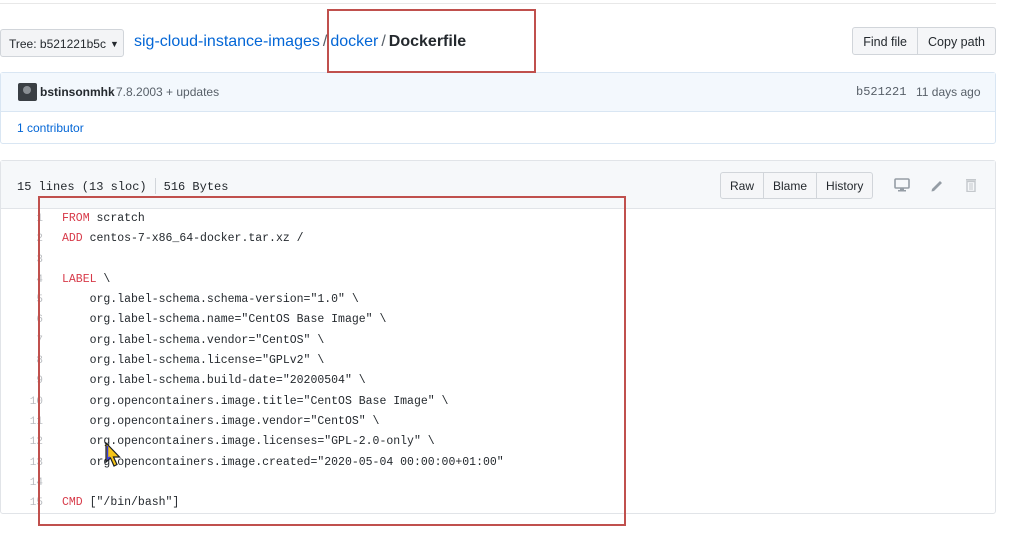 The width and height of the screenshot is (1024, 542). I want to click on code-line-content: org.label-schema.build-date="20200504" \, so click(214, 381).